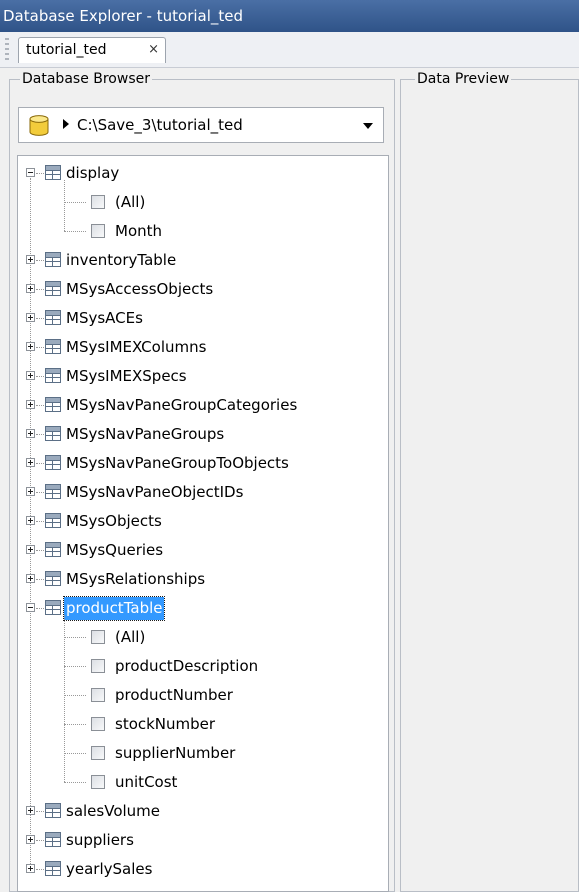  I want to click on data-source-select: C:\Save_3\tutorial_ted, so click(201, 125).